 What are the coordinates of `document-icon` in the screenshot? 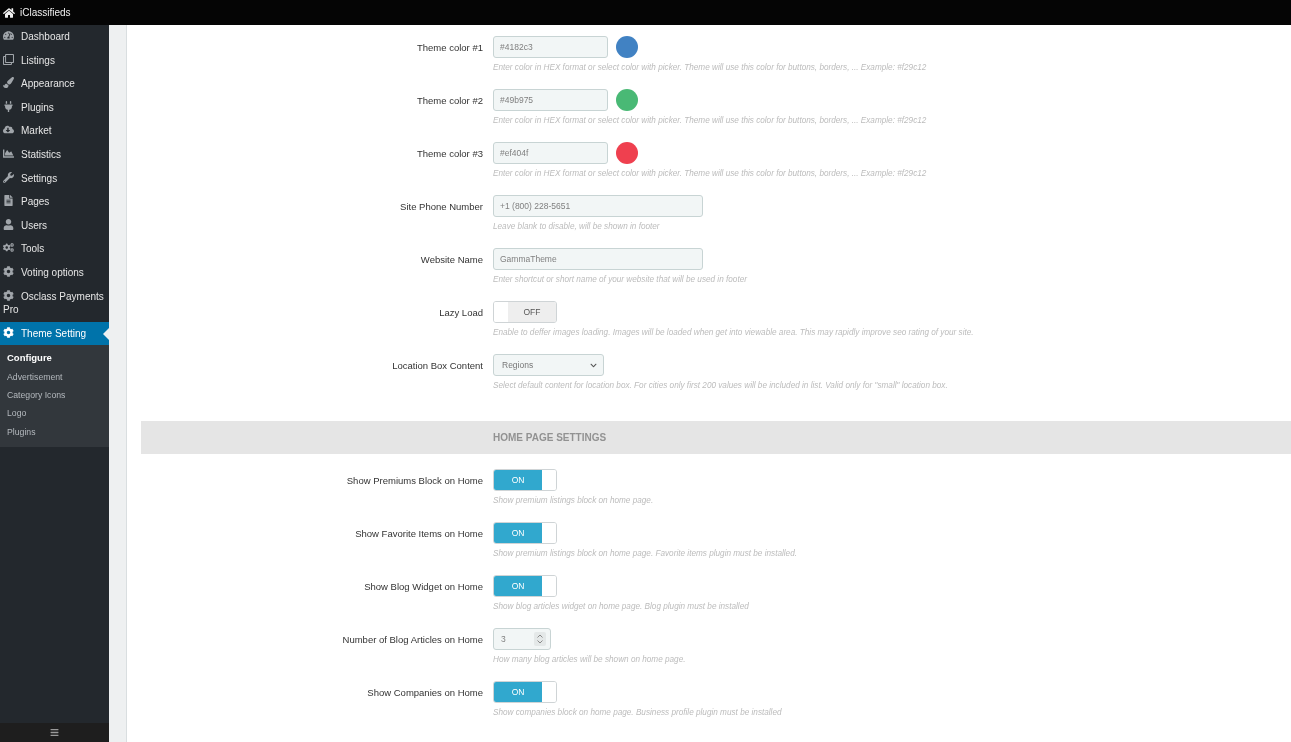 It's located at (8, 201).